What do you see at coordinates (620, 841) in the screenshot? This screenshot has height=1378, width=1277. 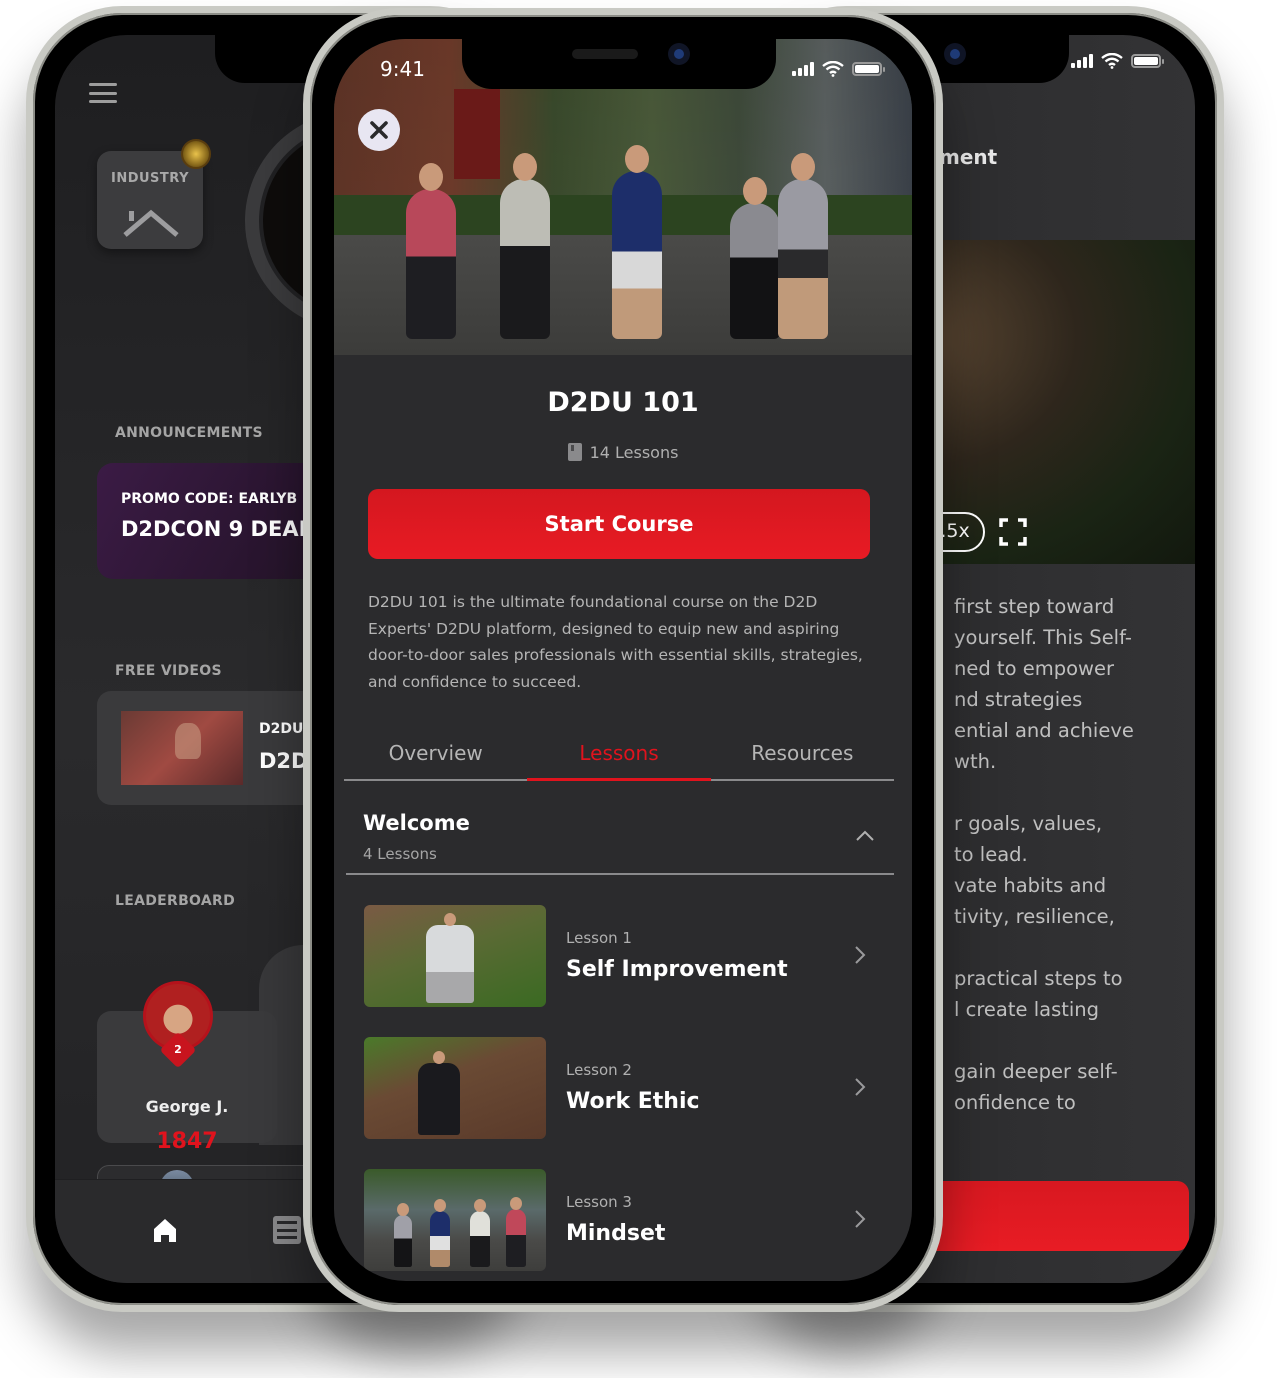 I see `section-header-welcome: Welcome 4 Lessons` at bounding box center [620, 841].